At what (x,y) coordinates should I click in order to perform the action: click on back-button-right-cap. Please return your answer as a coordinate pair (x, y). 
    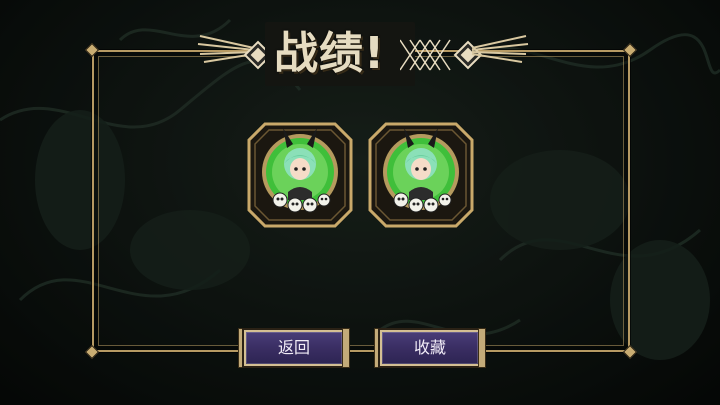
    Looking at the image, I should click on (346, 348).